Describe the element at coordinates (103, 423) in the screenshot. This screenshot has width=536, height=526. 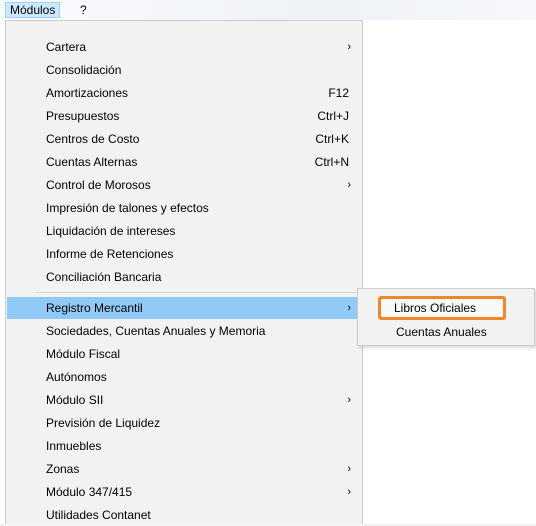
I see `menu-item-label: Previsión de Liquidez` at that location.